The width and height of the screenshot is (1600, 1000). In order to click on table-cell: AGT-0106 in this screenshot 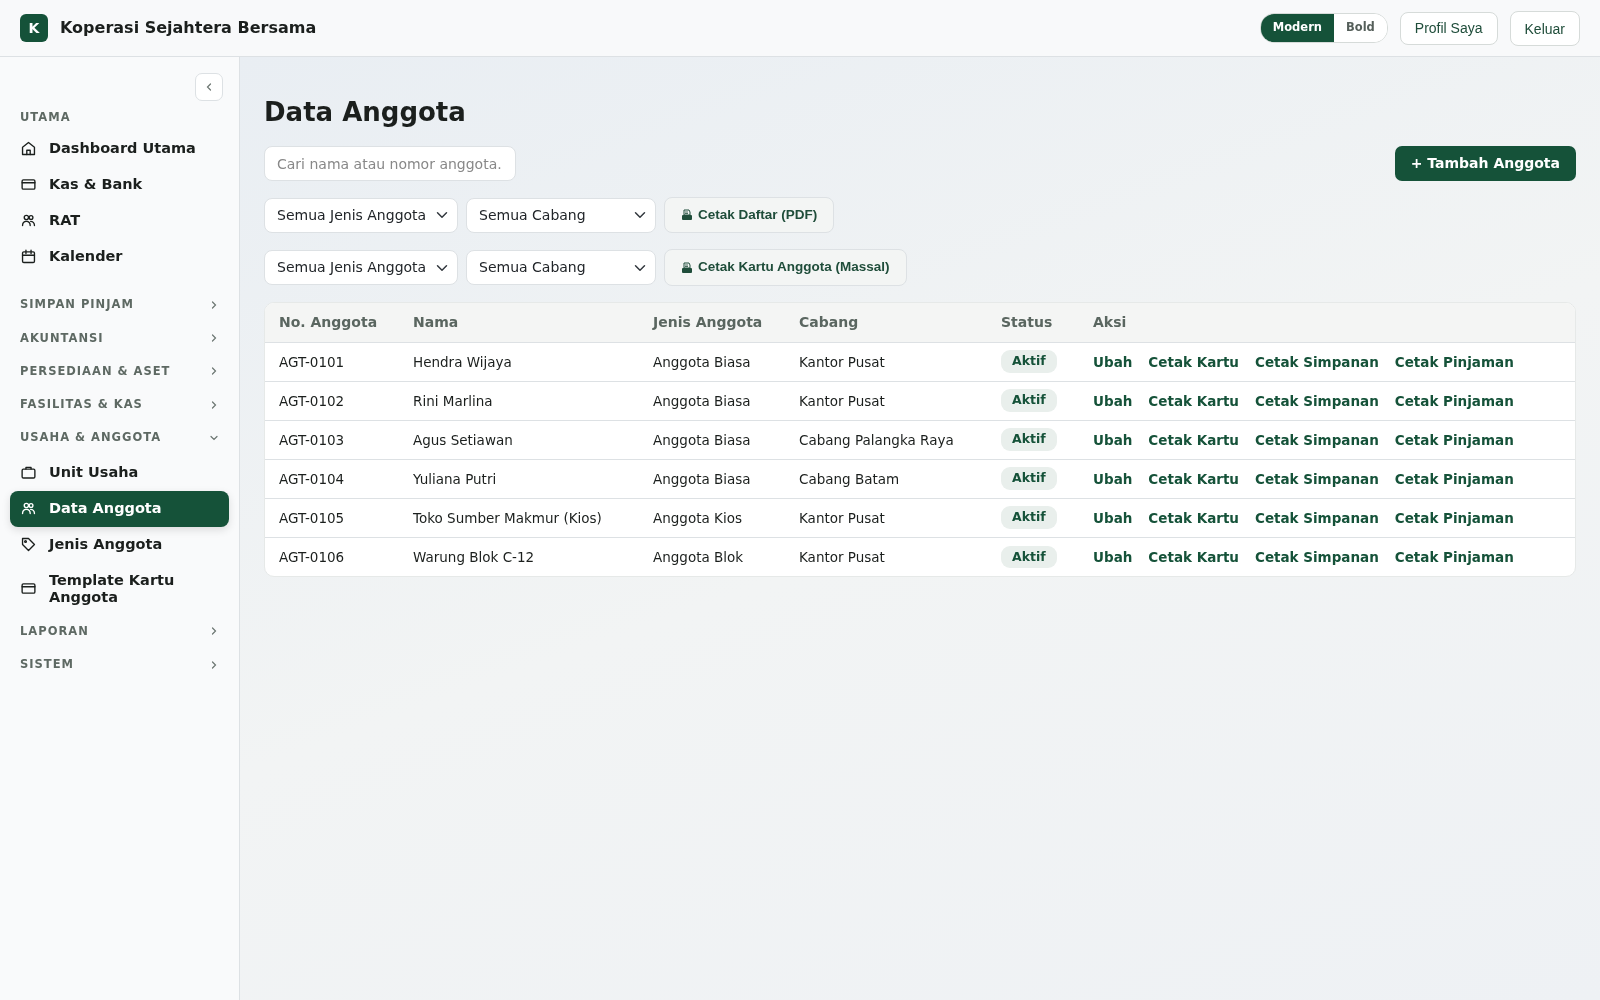, I will do `click(332, 557)`.